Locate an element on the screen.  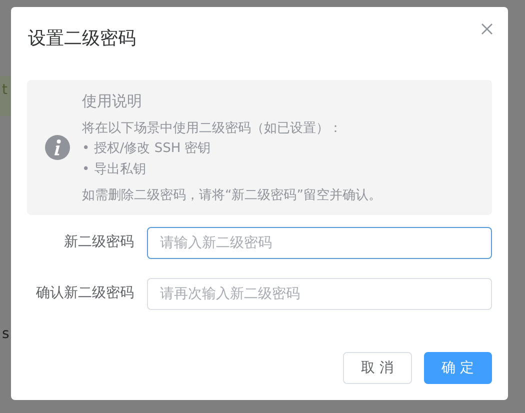
notice-text: 将在以下场景中使用二级密码（如已设置）： is located at coordinates (212, 129).